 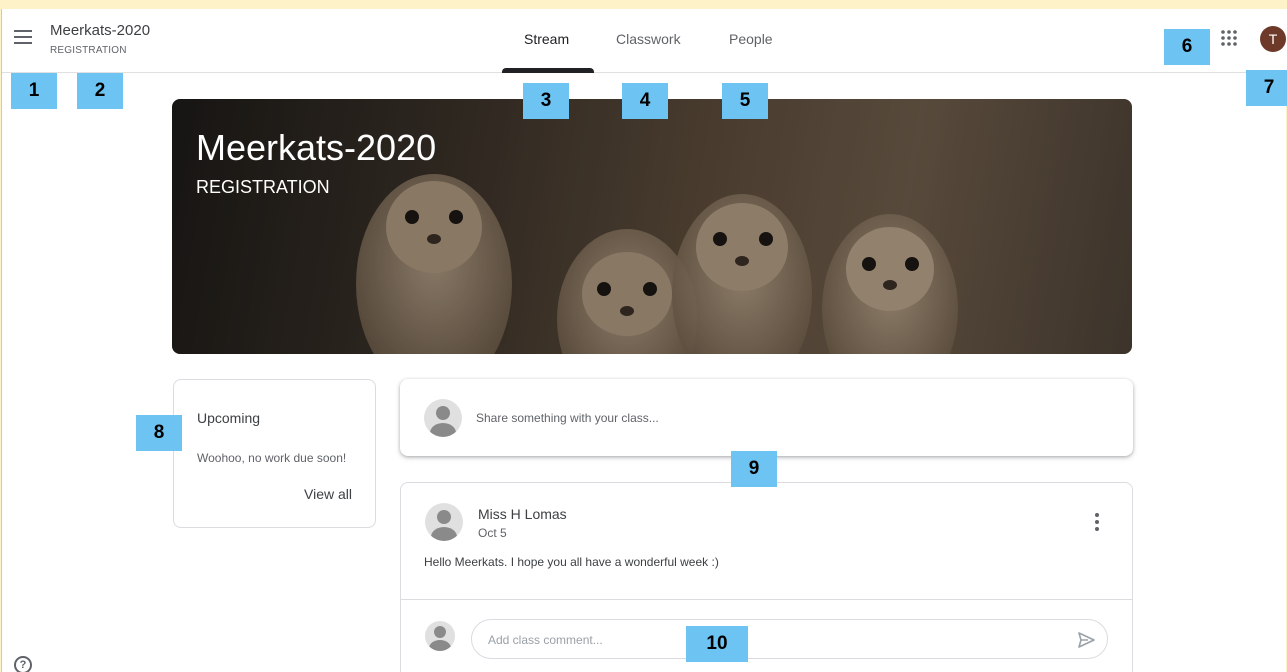 I want to click on callout-4: 4, so click(x=645, y=101).